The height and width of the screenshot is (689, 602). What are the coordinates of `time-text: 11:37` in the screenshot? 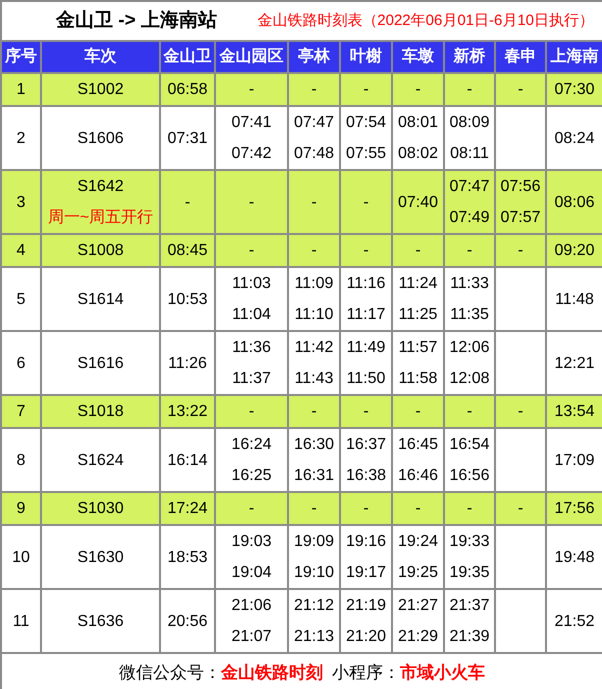 It's located at (251, 379).